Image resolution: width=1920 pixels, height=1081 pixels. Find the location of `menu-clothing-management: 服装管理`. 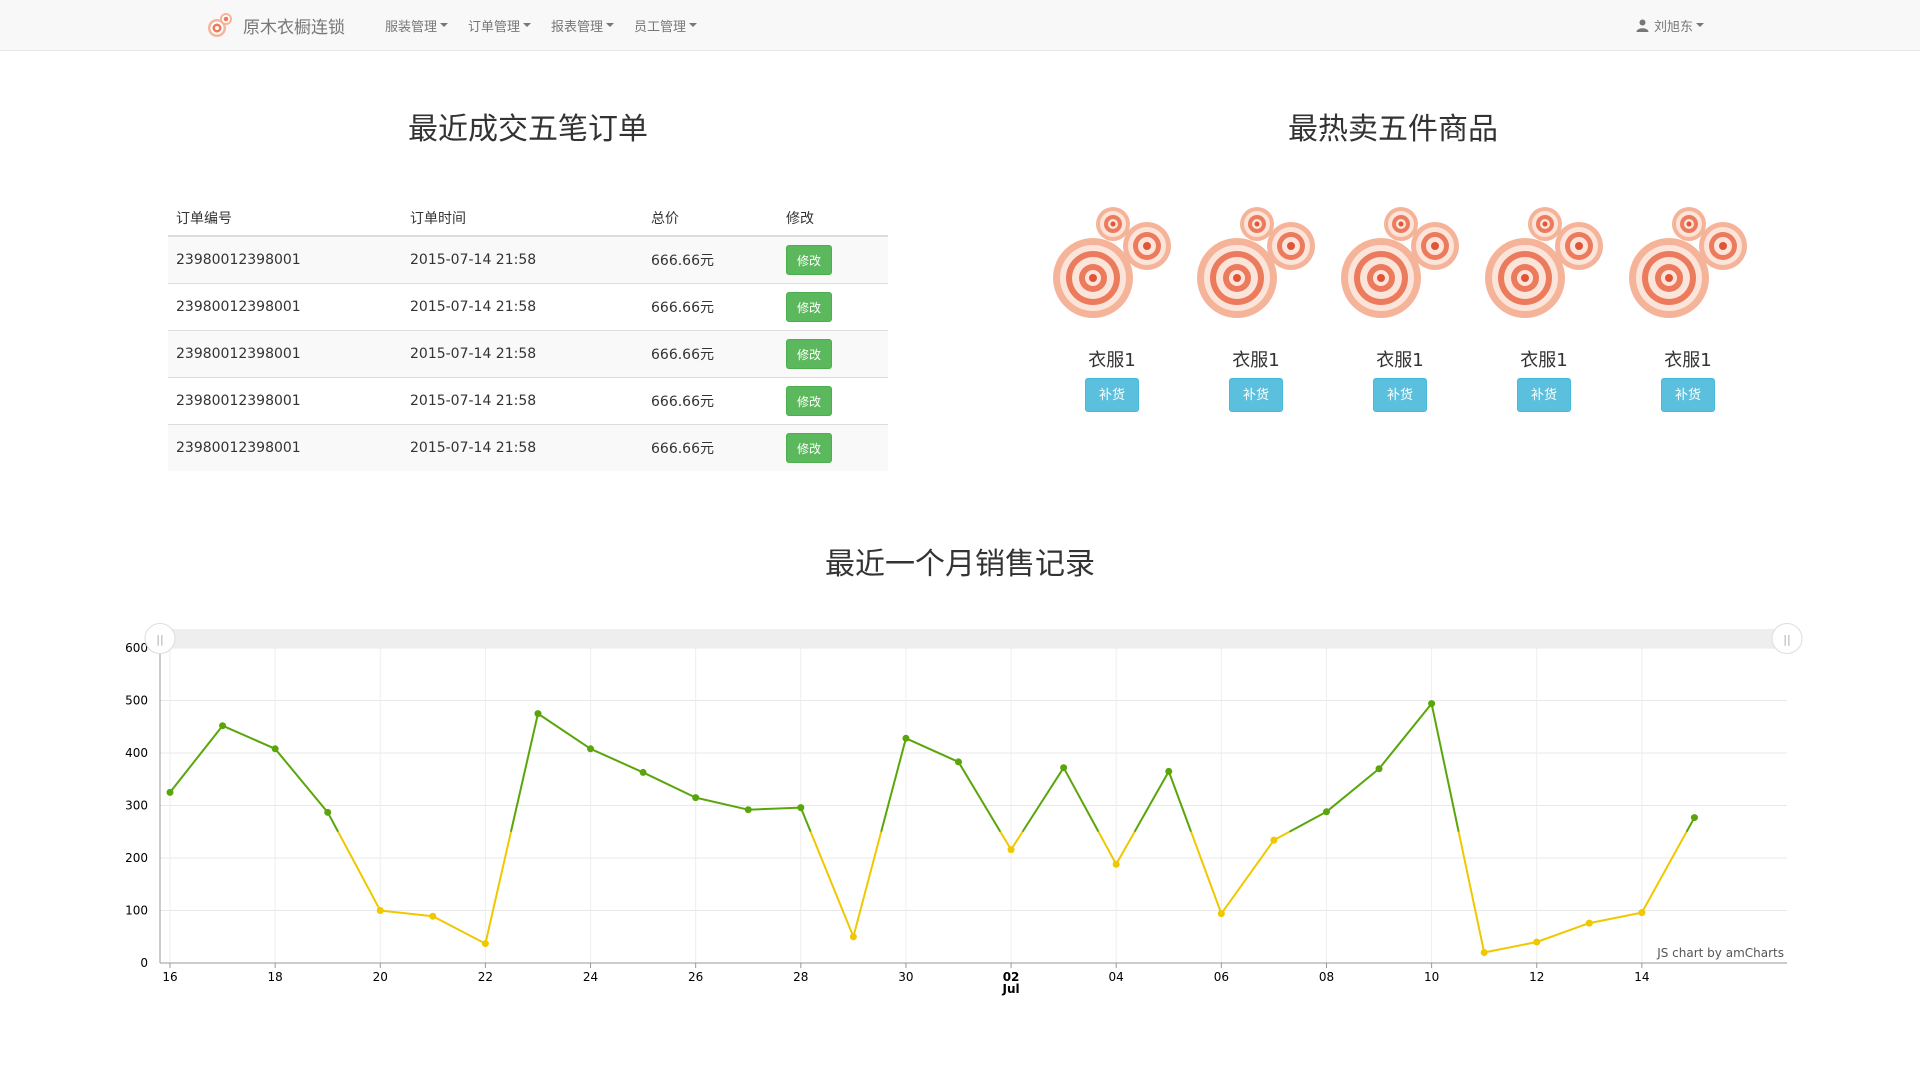

menu-clothing-management: 服装管理 is located at coordinates (416, 25).